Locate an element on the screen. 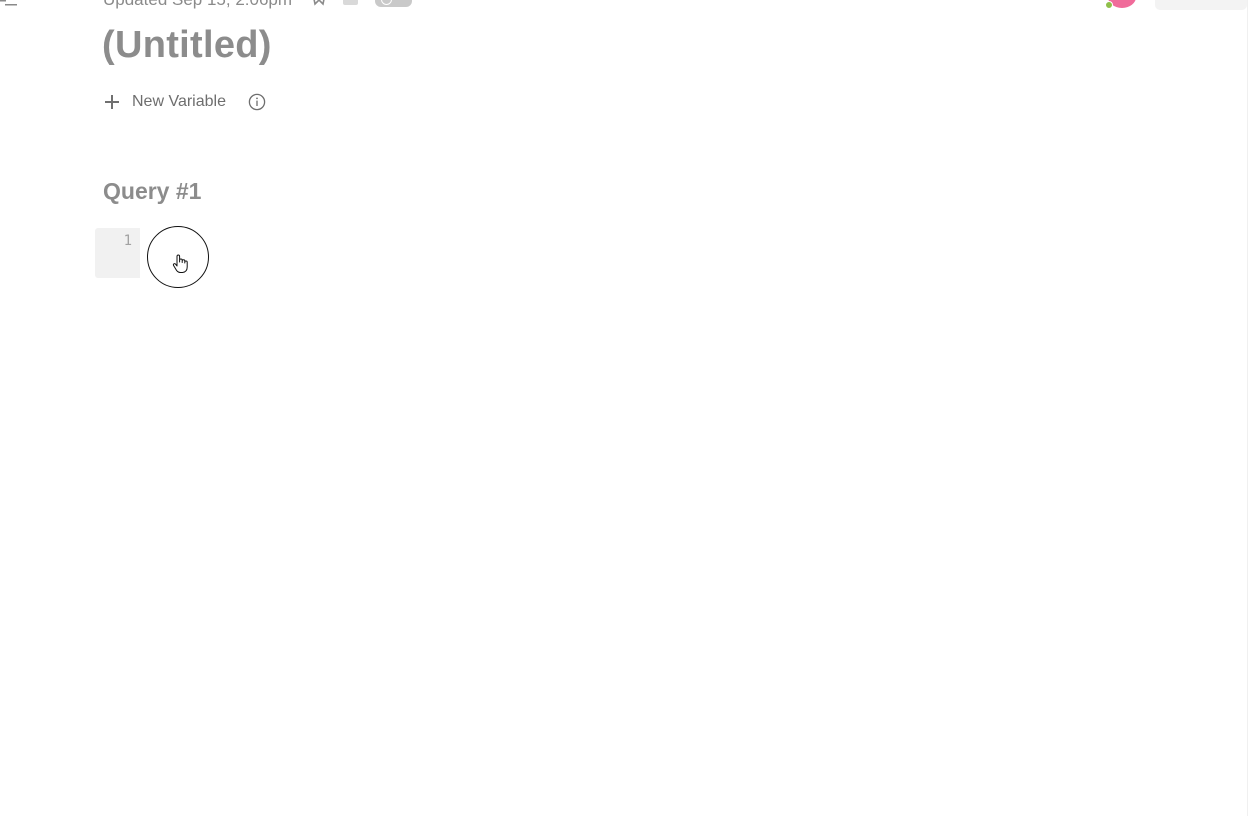  star-icon is located at coordinates (319, 3).